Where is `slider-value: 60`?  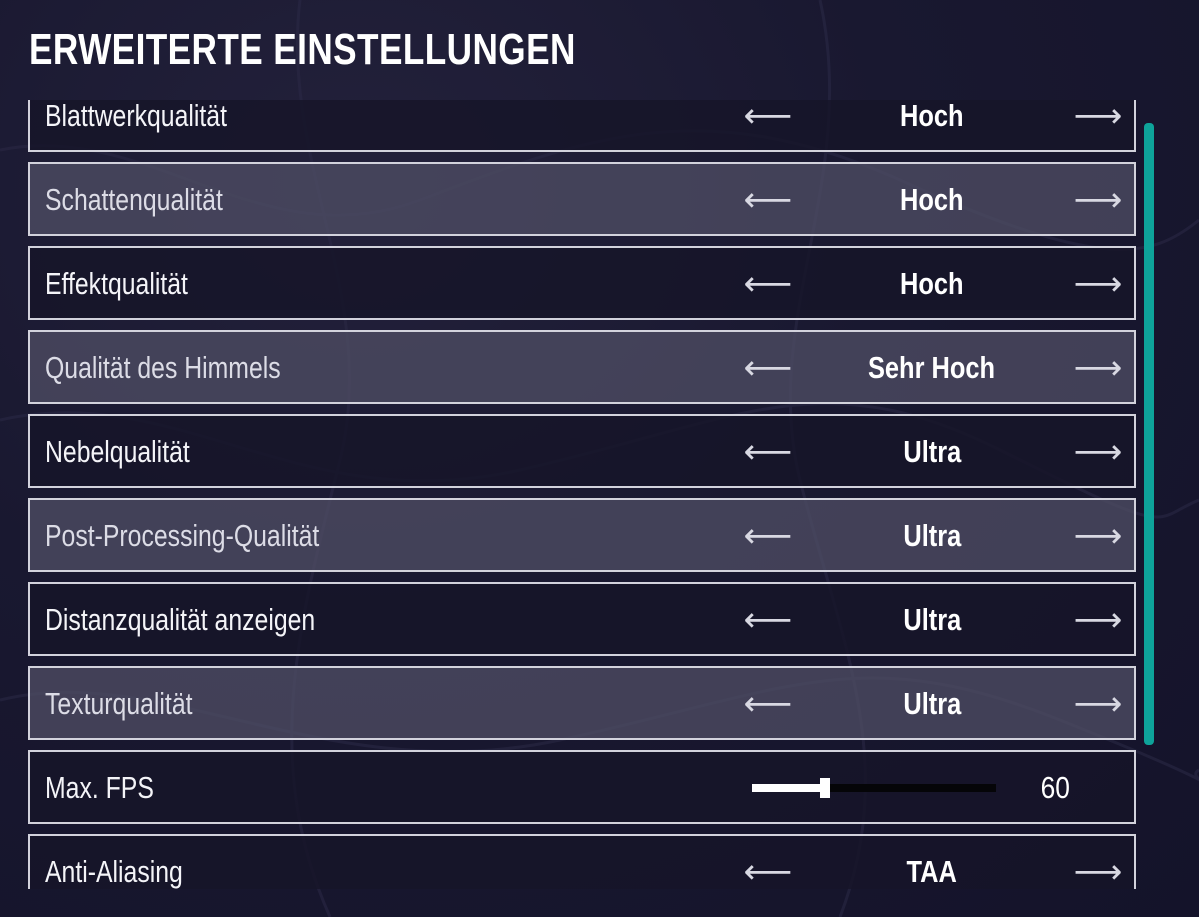 slider-value: 60 is located at coordinates (1055, 787).